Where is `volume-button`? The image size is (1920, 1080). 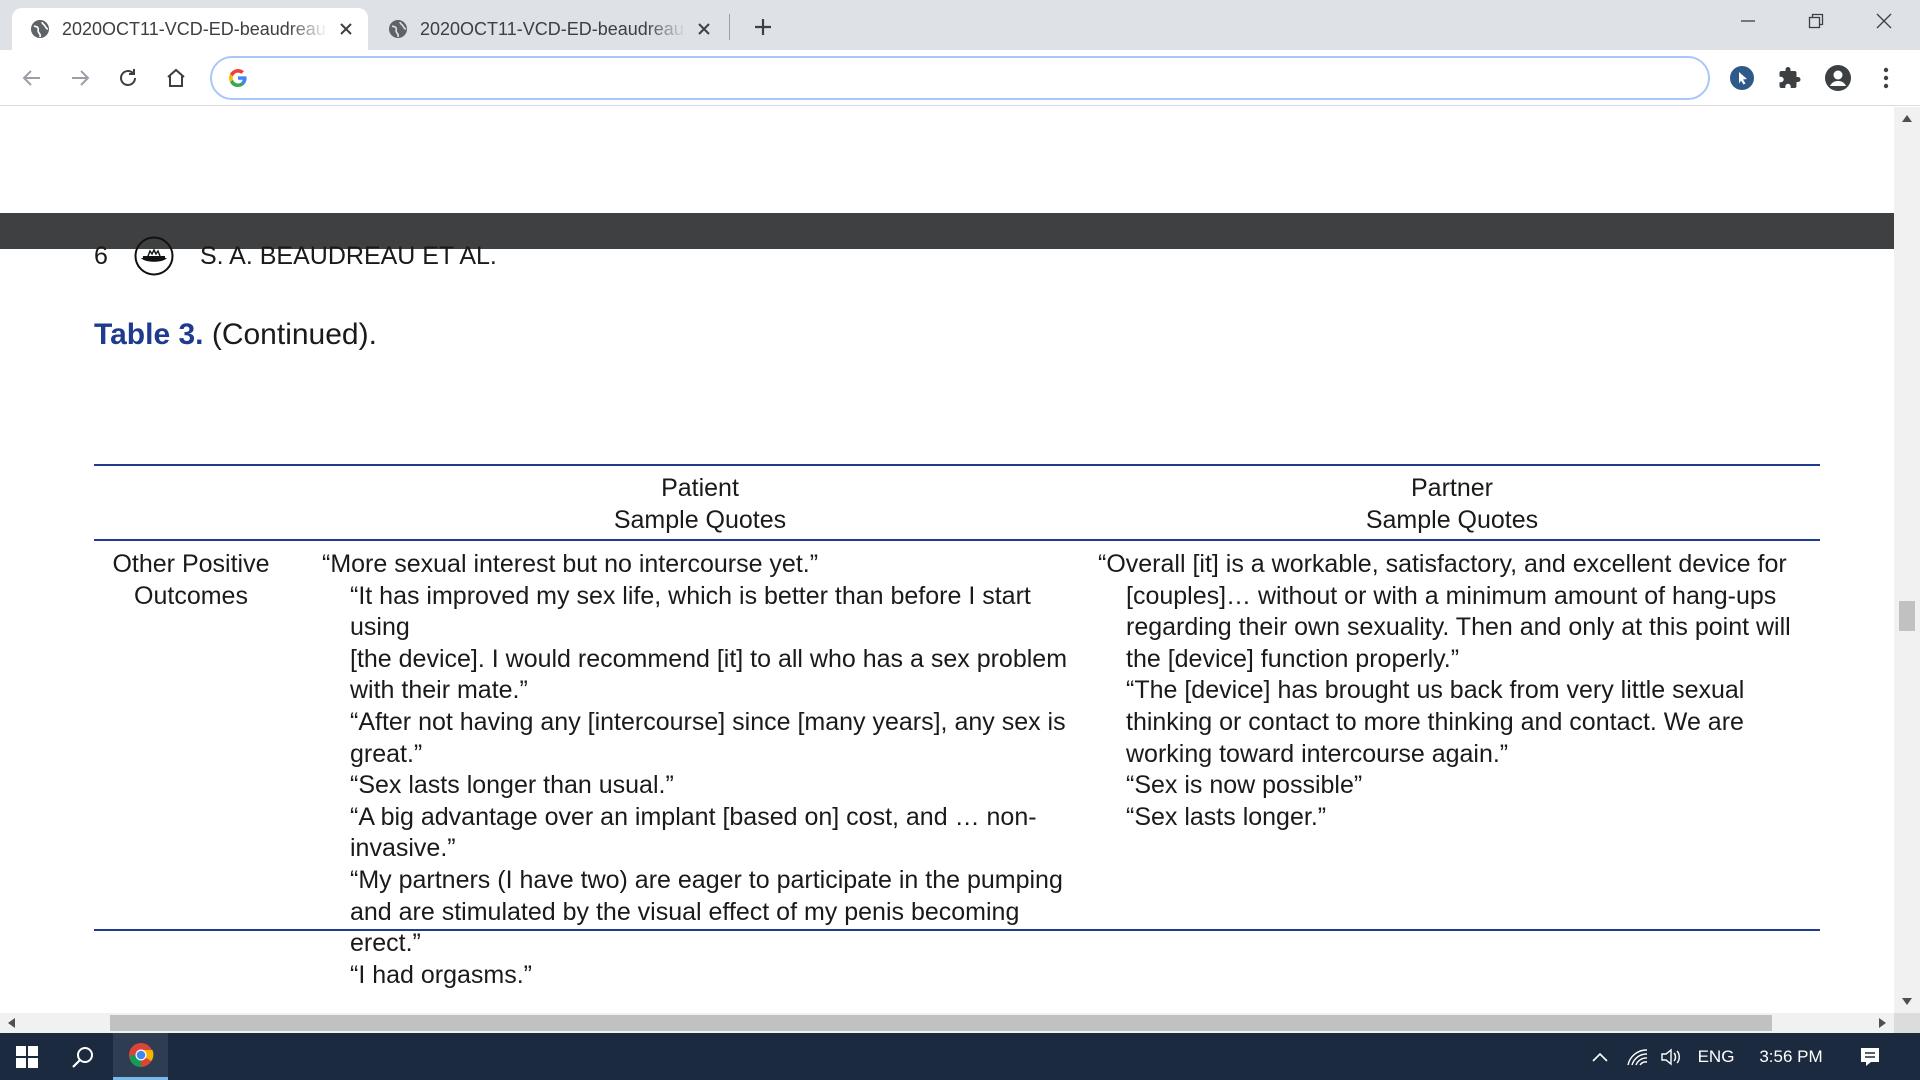 volume-button is located at coordinates (1671, 1056).